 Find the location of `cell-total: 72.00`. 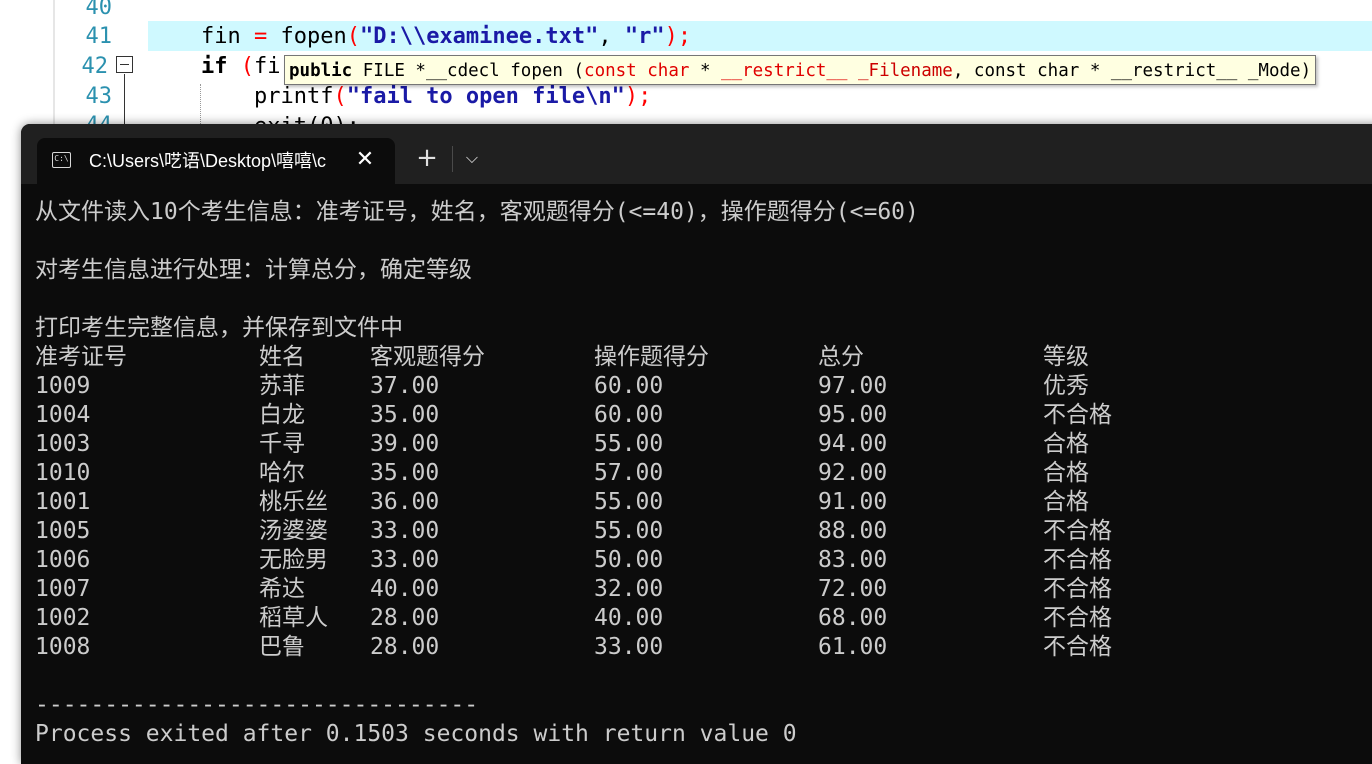

cell-total: 72.00 is located at coordinates (853, 589).